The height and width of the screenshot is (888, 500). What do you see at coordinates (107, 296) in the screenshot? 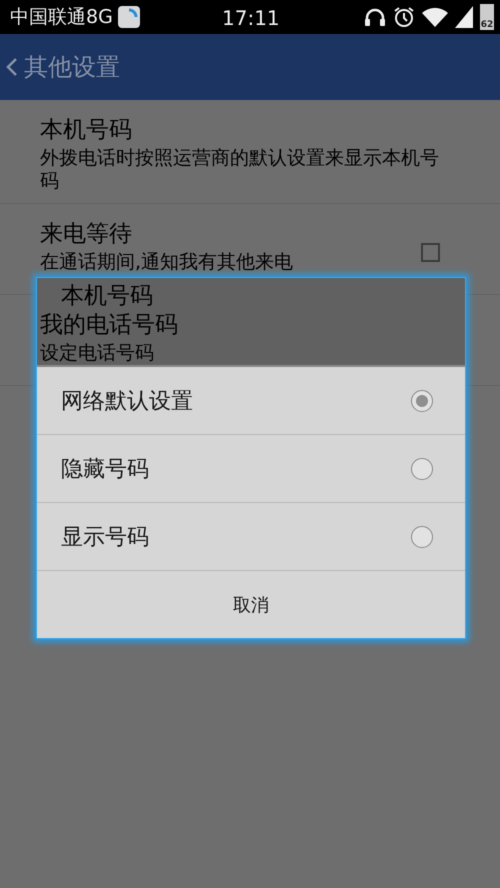
I see `dialog-title: 本机号码` at bounding box center [107, 296].